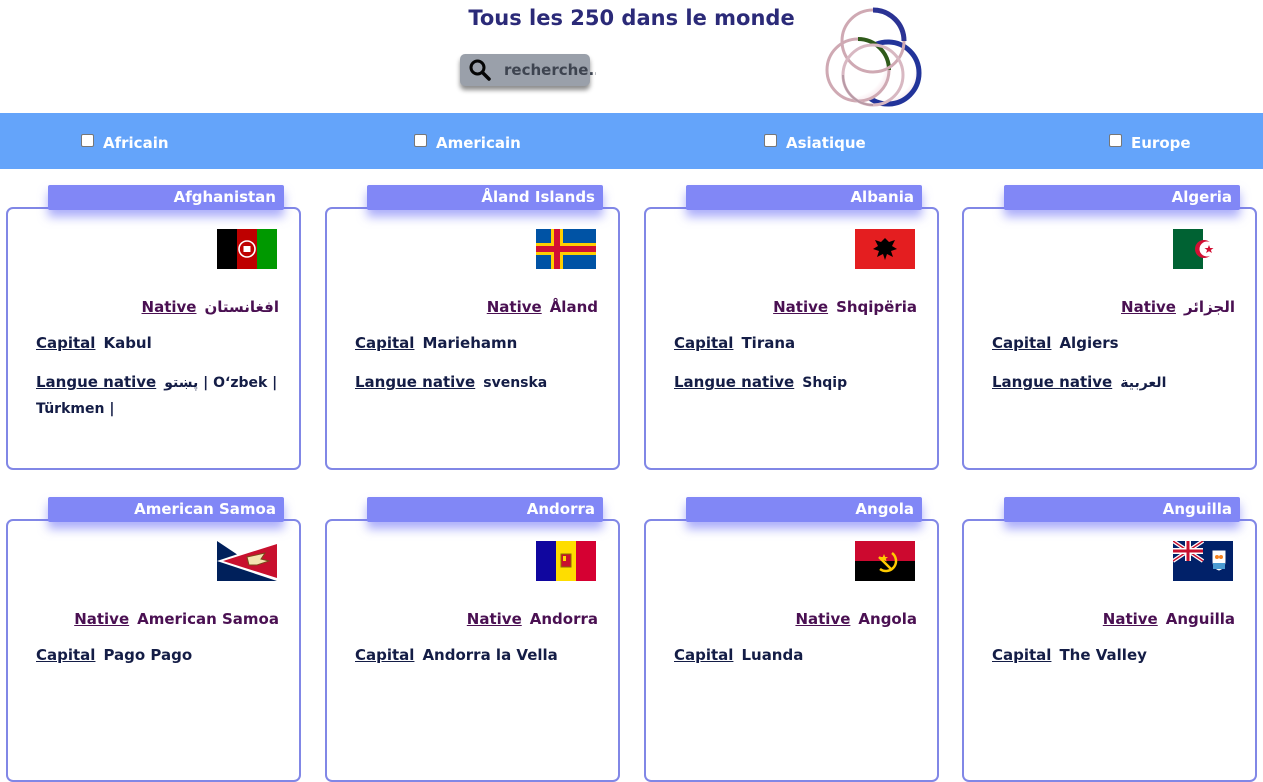 This screenshot has height=782, width=1263. I want to click on page-title: Tous les 250 dans le monde, so click(631, 18).